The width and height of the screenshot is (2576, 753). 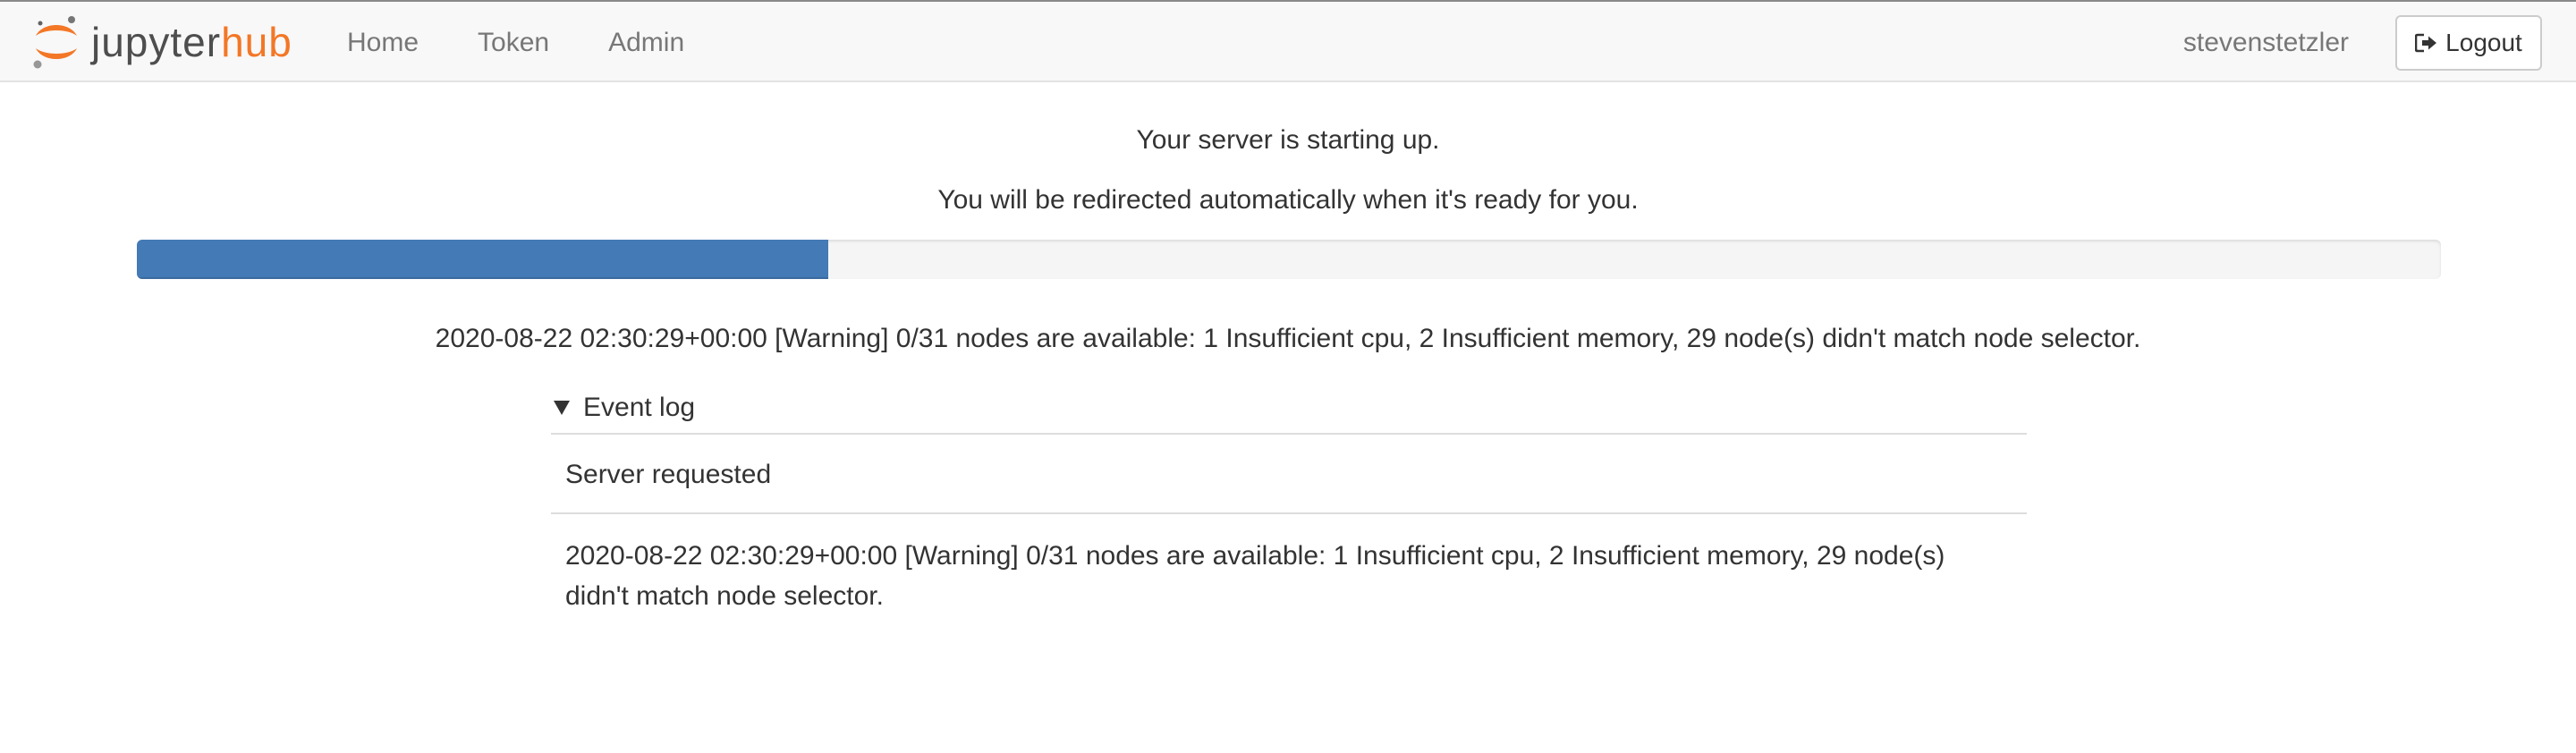 I want to click on brand-name-hub: hub, so click(x=256, y=42).